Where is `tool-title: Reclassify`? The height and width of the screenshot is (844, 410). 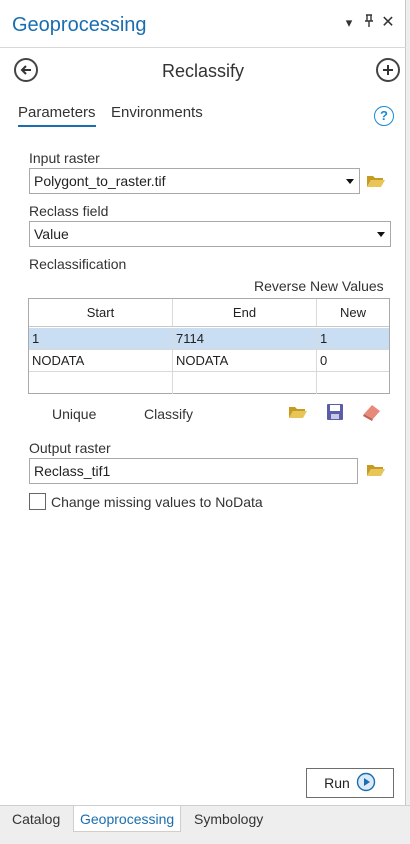
tool-title: Reclassify is located at coordinates (203, 71).